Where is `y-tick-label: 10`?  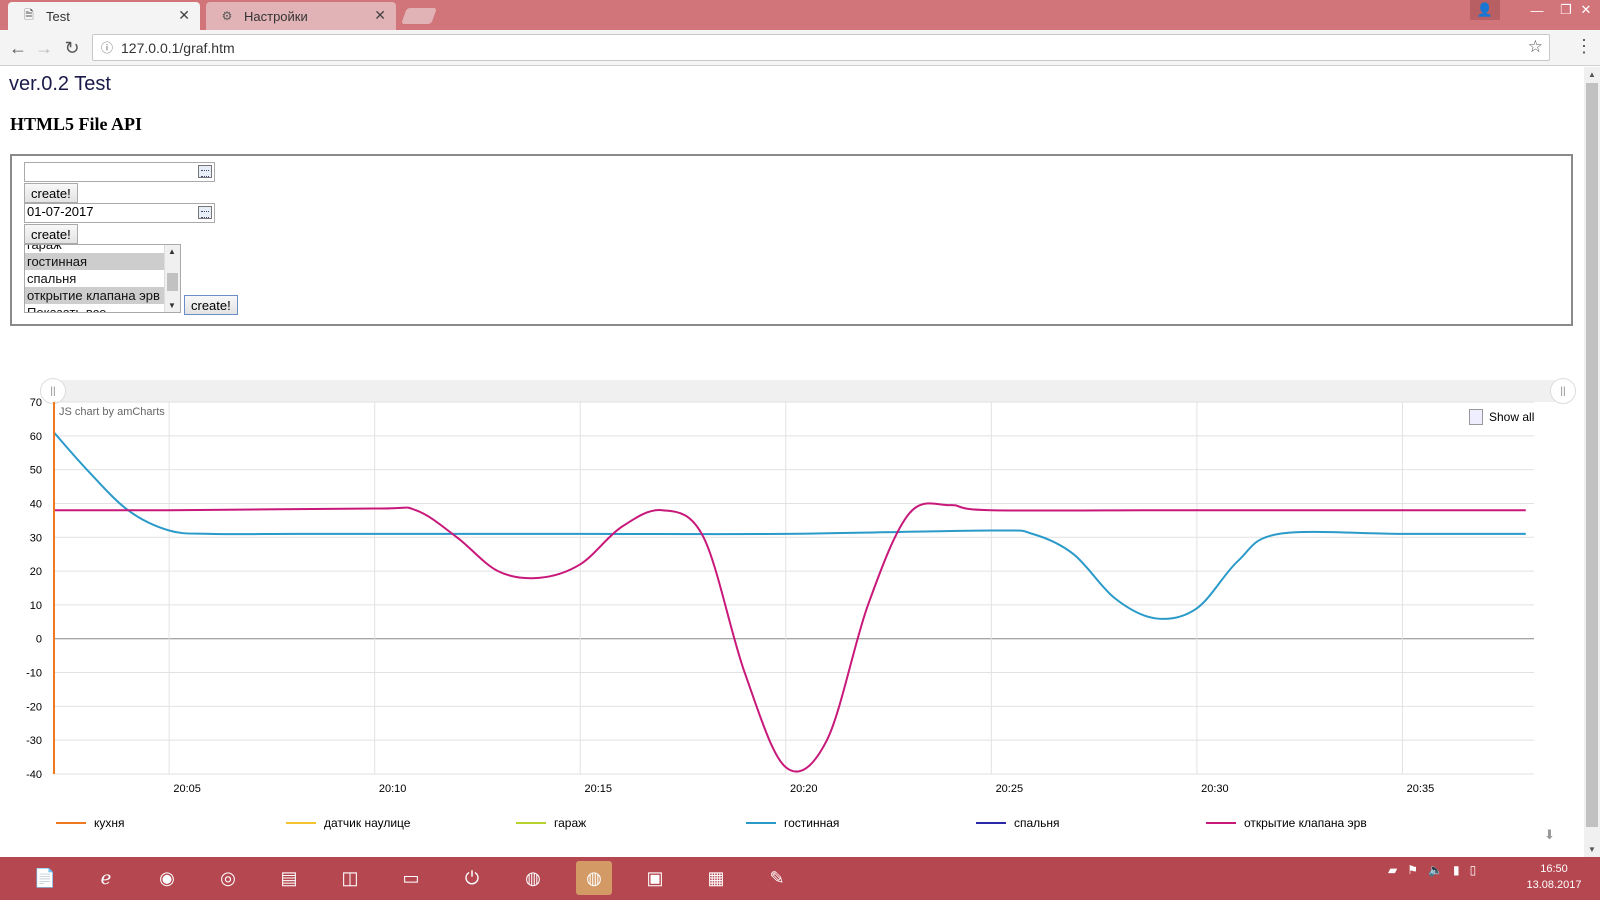
y-tick-label: 10 is located at coordinates (36, 606).